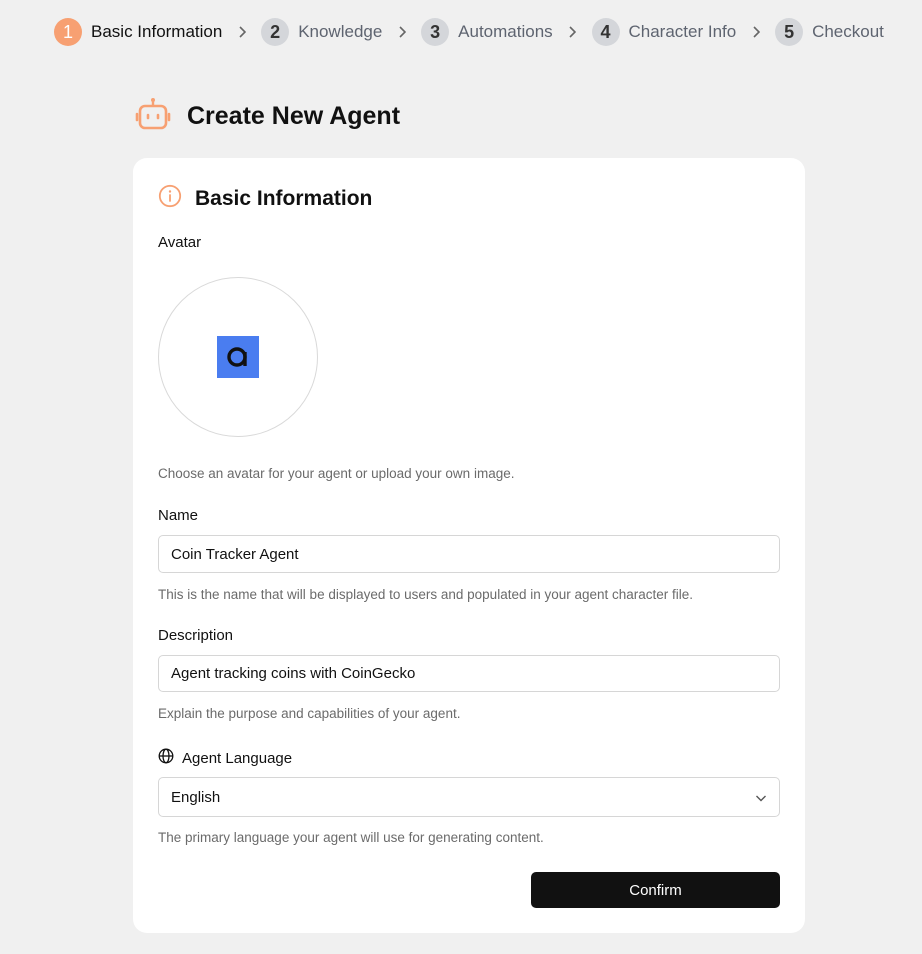  I want to click on avatar-picker, so click(238, 357).